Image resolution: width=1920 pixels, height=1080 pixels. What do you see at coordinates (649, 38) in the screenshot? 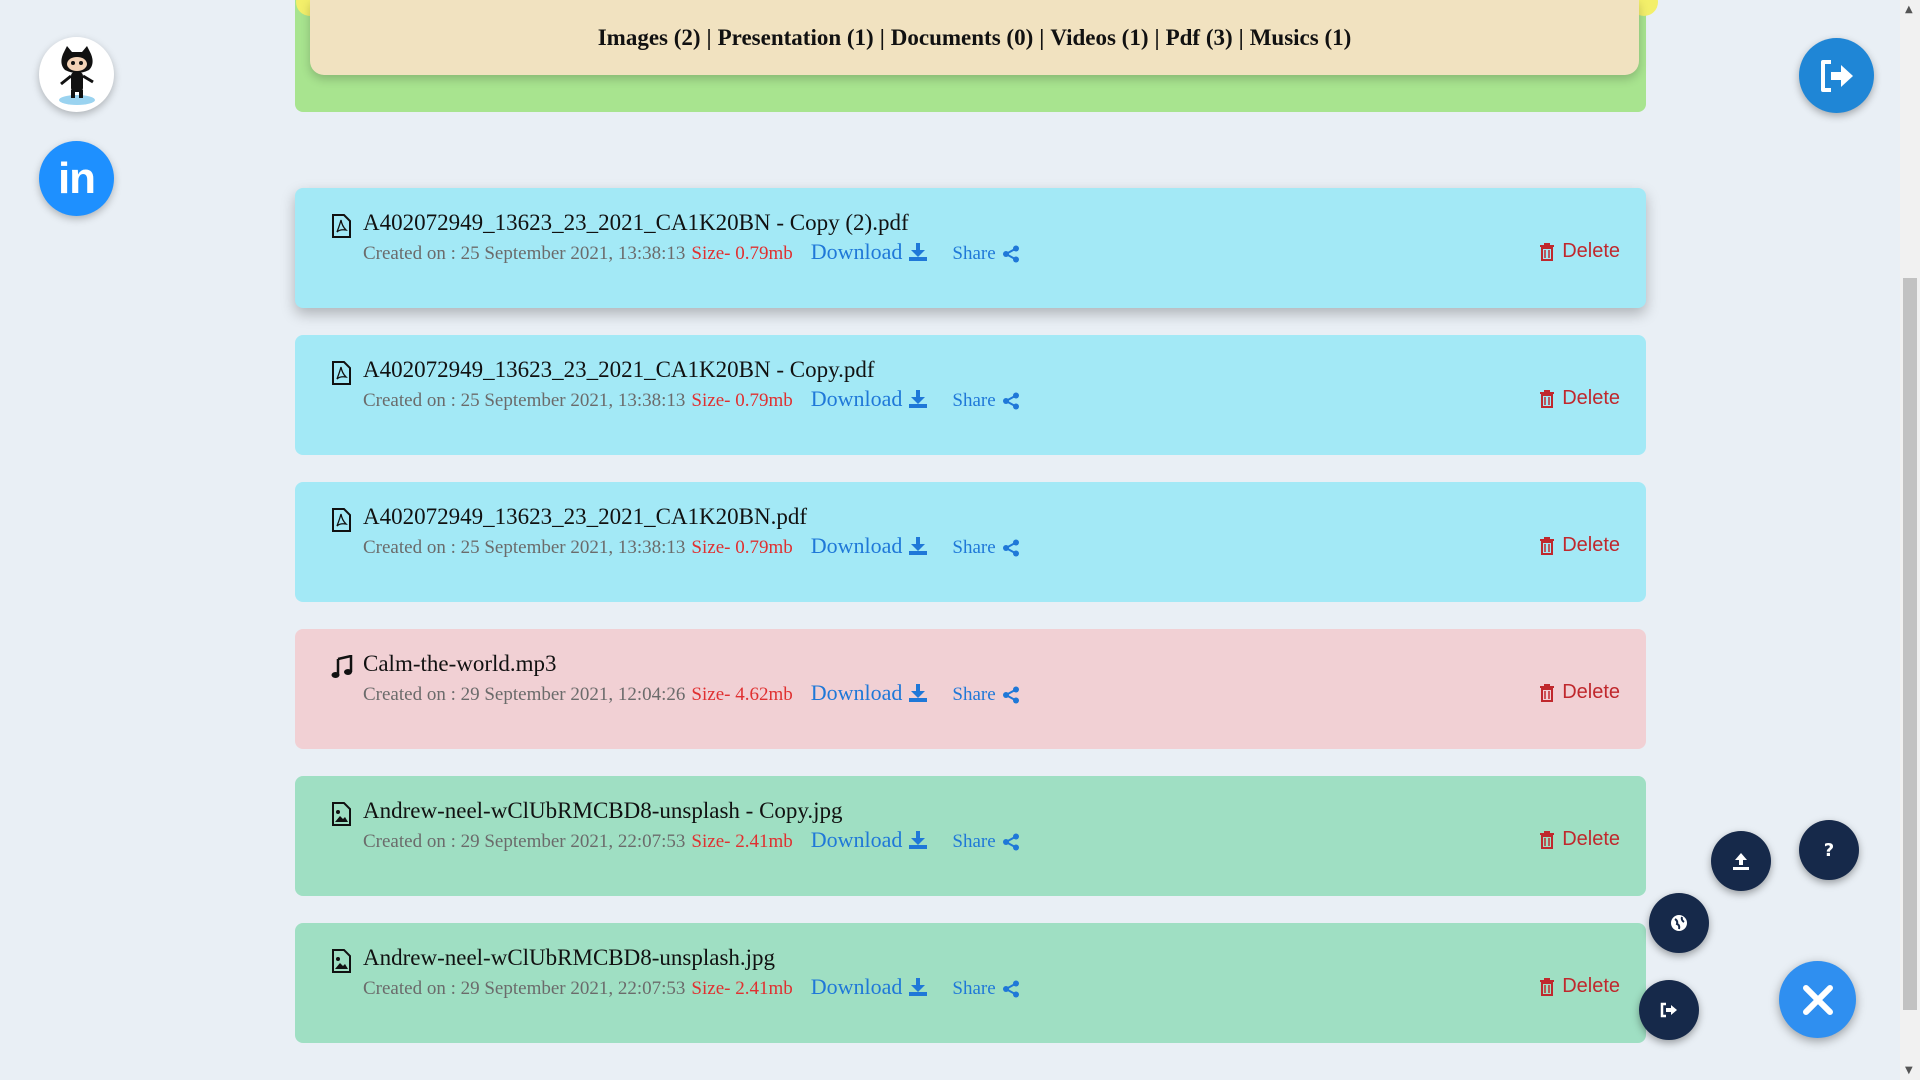
I see `category-images: Images (2)` at bounding box center [649, 38].